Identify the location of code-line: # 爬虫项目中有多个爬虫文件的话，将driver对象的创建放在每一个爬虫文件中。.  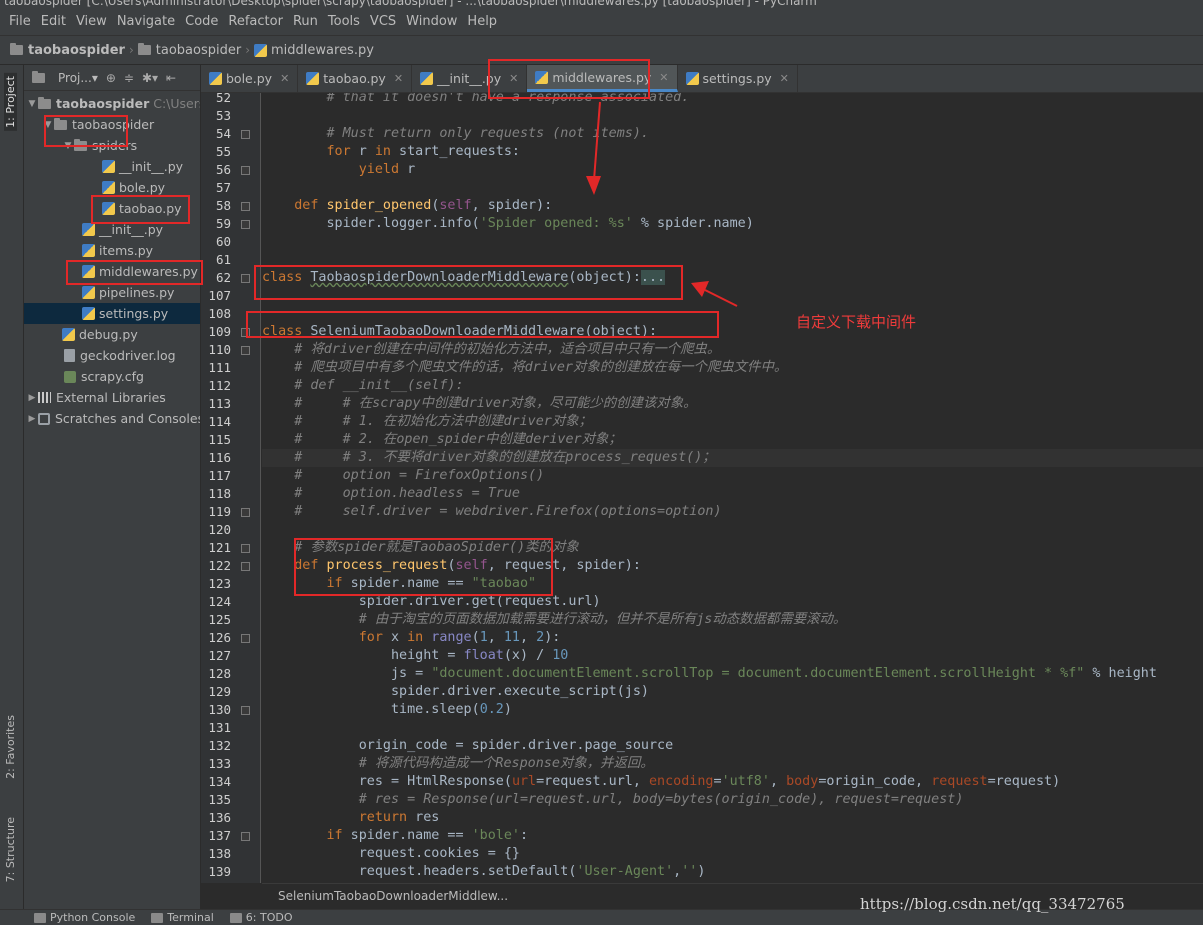
(732, 368).